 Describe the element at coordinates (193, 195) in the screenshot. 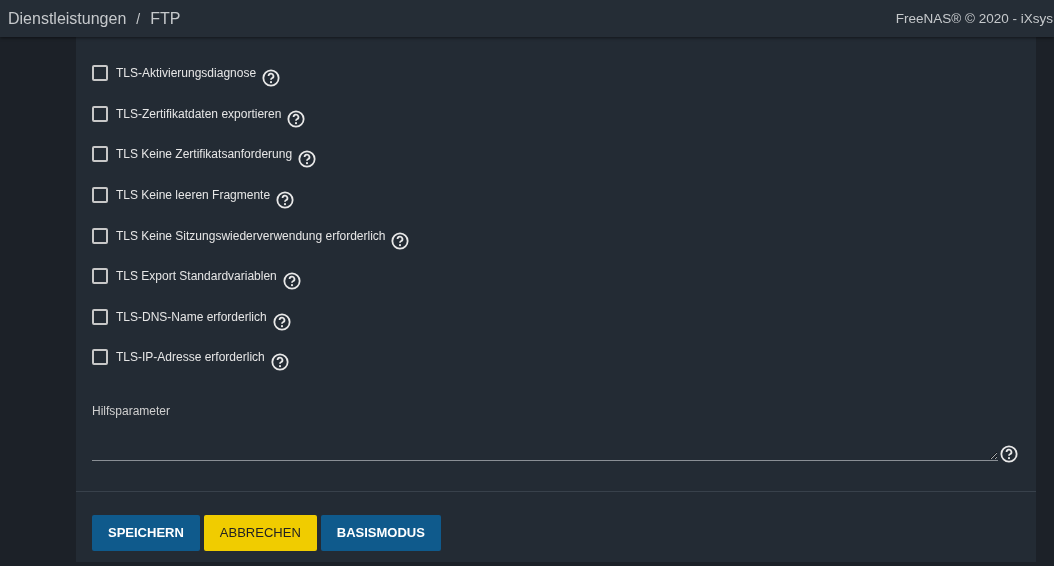

I see `option-label: TLS Keine leeren Fragmente` at that location.